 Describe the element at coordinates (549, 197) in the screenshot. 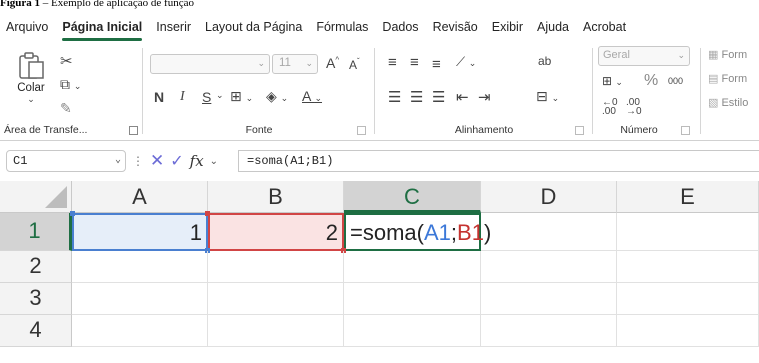

I see `column-header-d: D` at that location.